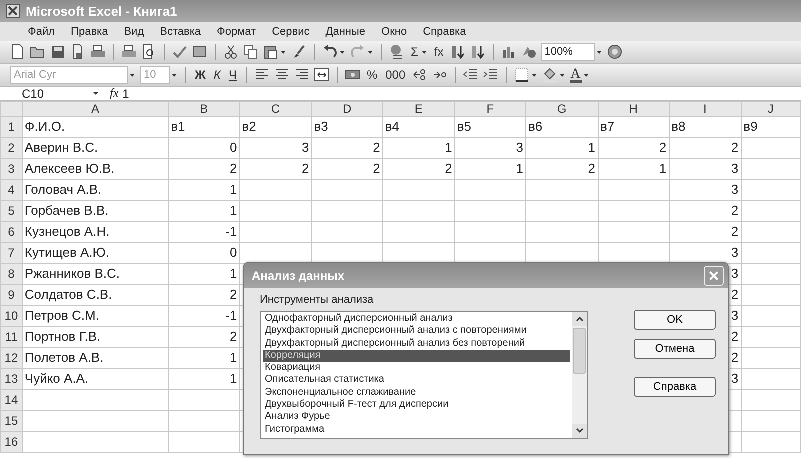 The width and height of the screenshot is (801, 471). What do you see at coordinates (675, 320) in the screenshot?
I see `dialog-button: OK` at bounding box center [675, 320].